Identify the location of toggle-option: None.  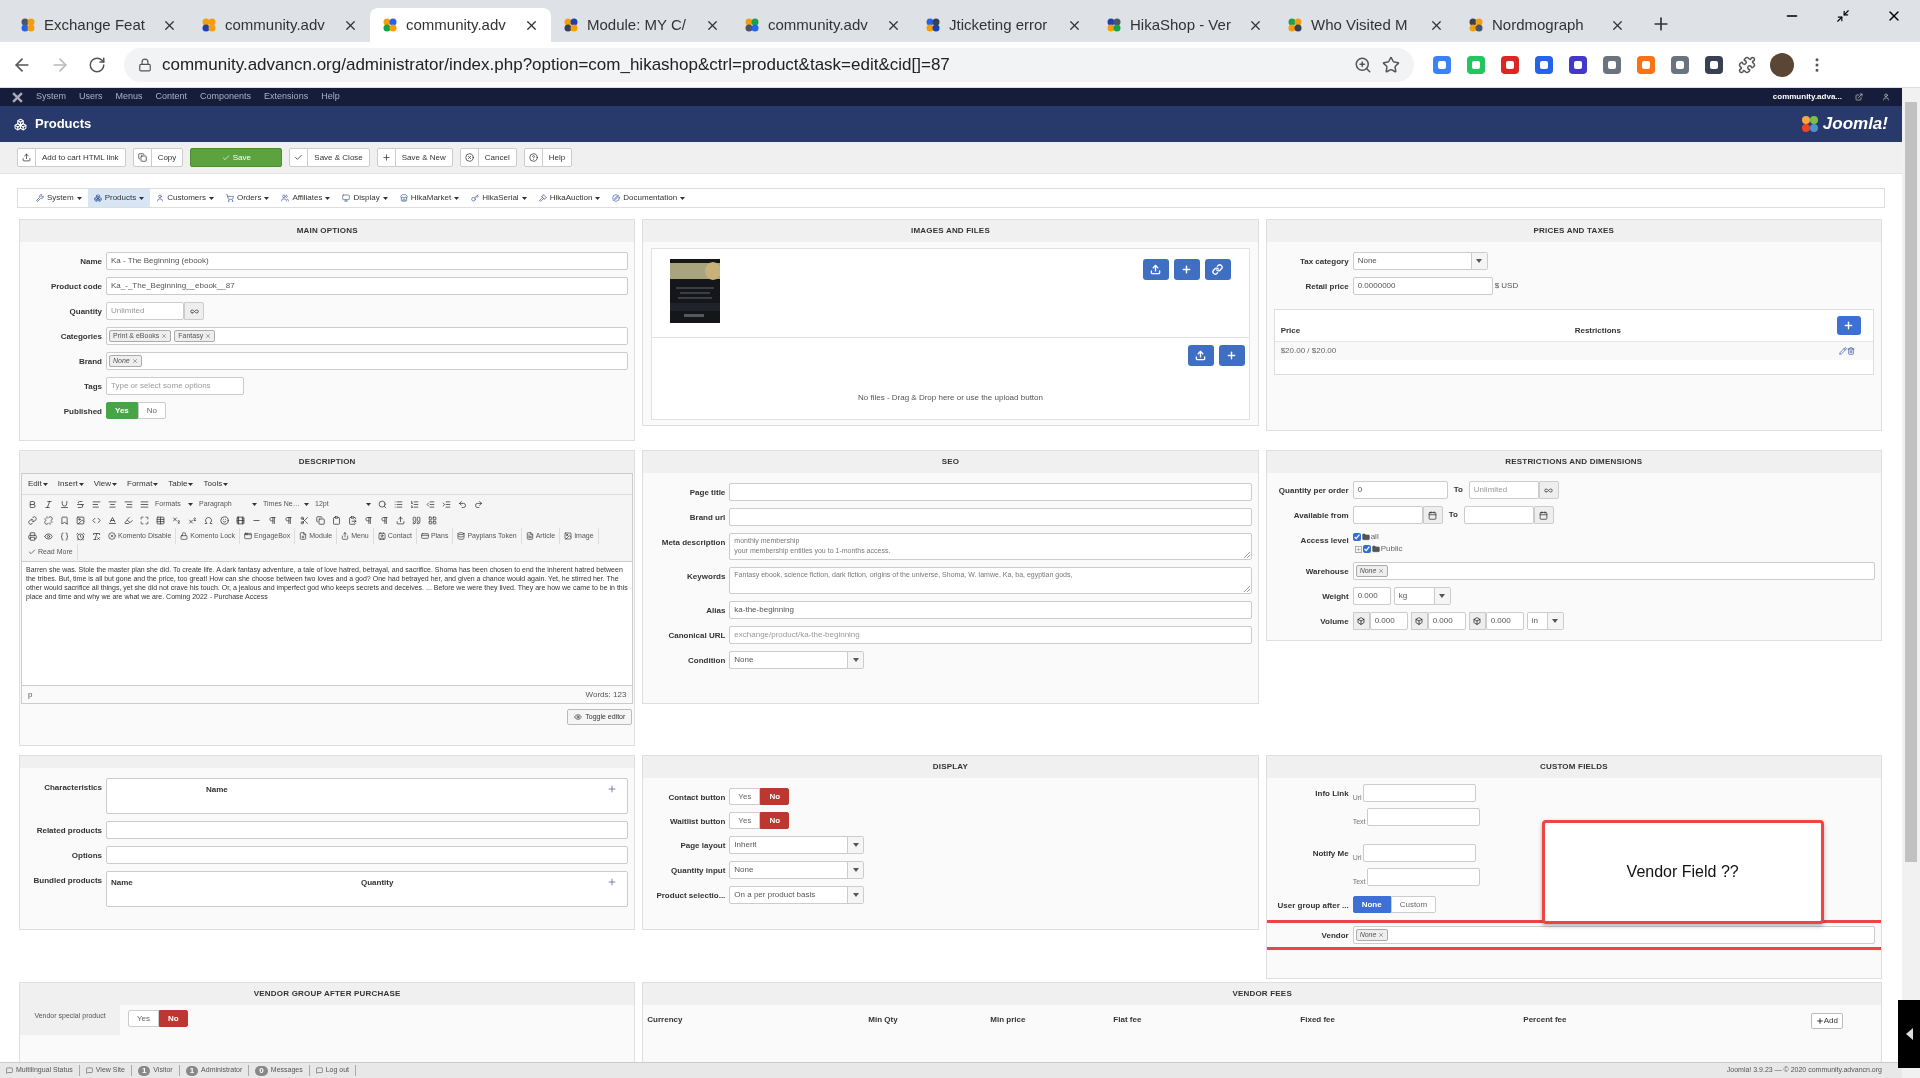
(1371, 904).